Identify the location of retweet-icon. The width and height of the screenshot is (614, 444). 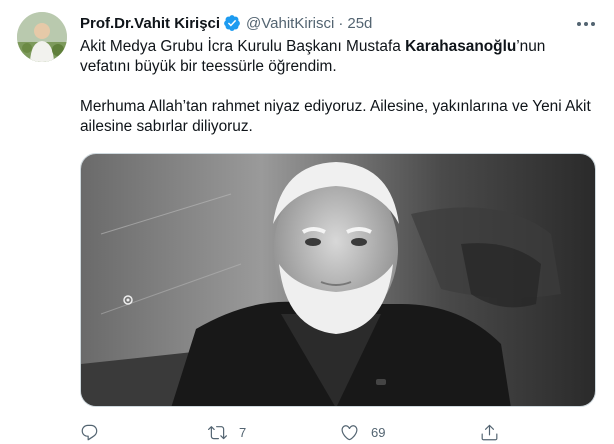
(217, 432).